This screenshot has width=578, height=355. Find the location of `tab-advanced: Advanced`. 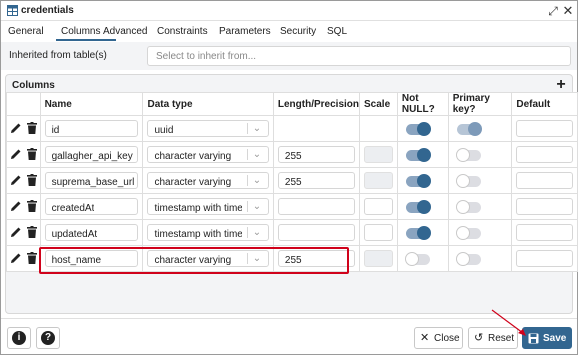

tab-advanced: Advanced is located at coordinates (125, 31).